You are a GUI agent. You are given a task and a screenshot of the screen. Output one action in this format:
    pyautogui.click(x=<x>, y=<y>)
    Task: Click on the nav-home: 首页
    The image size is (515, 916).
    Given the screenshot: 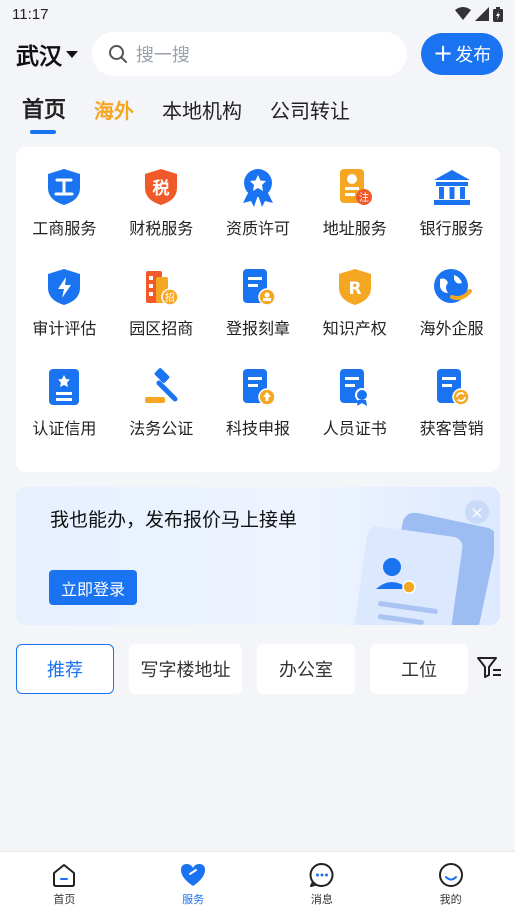 What is the action you would take?
    pyautogui.click(x=64, y=884)
    